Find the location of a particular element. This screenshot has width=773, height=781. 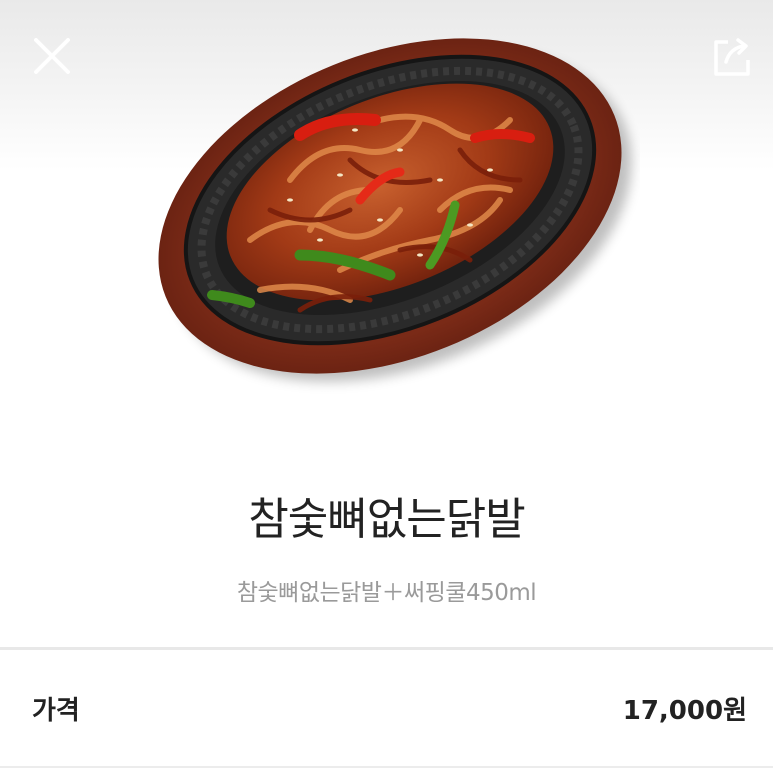

share-button is located at coordinates (730, 56).